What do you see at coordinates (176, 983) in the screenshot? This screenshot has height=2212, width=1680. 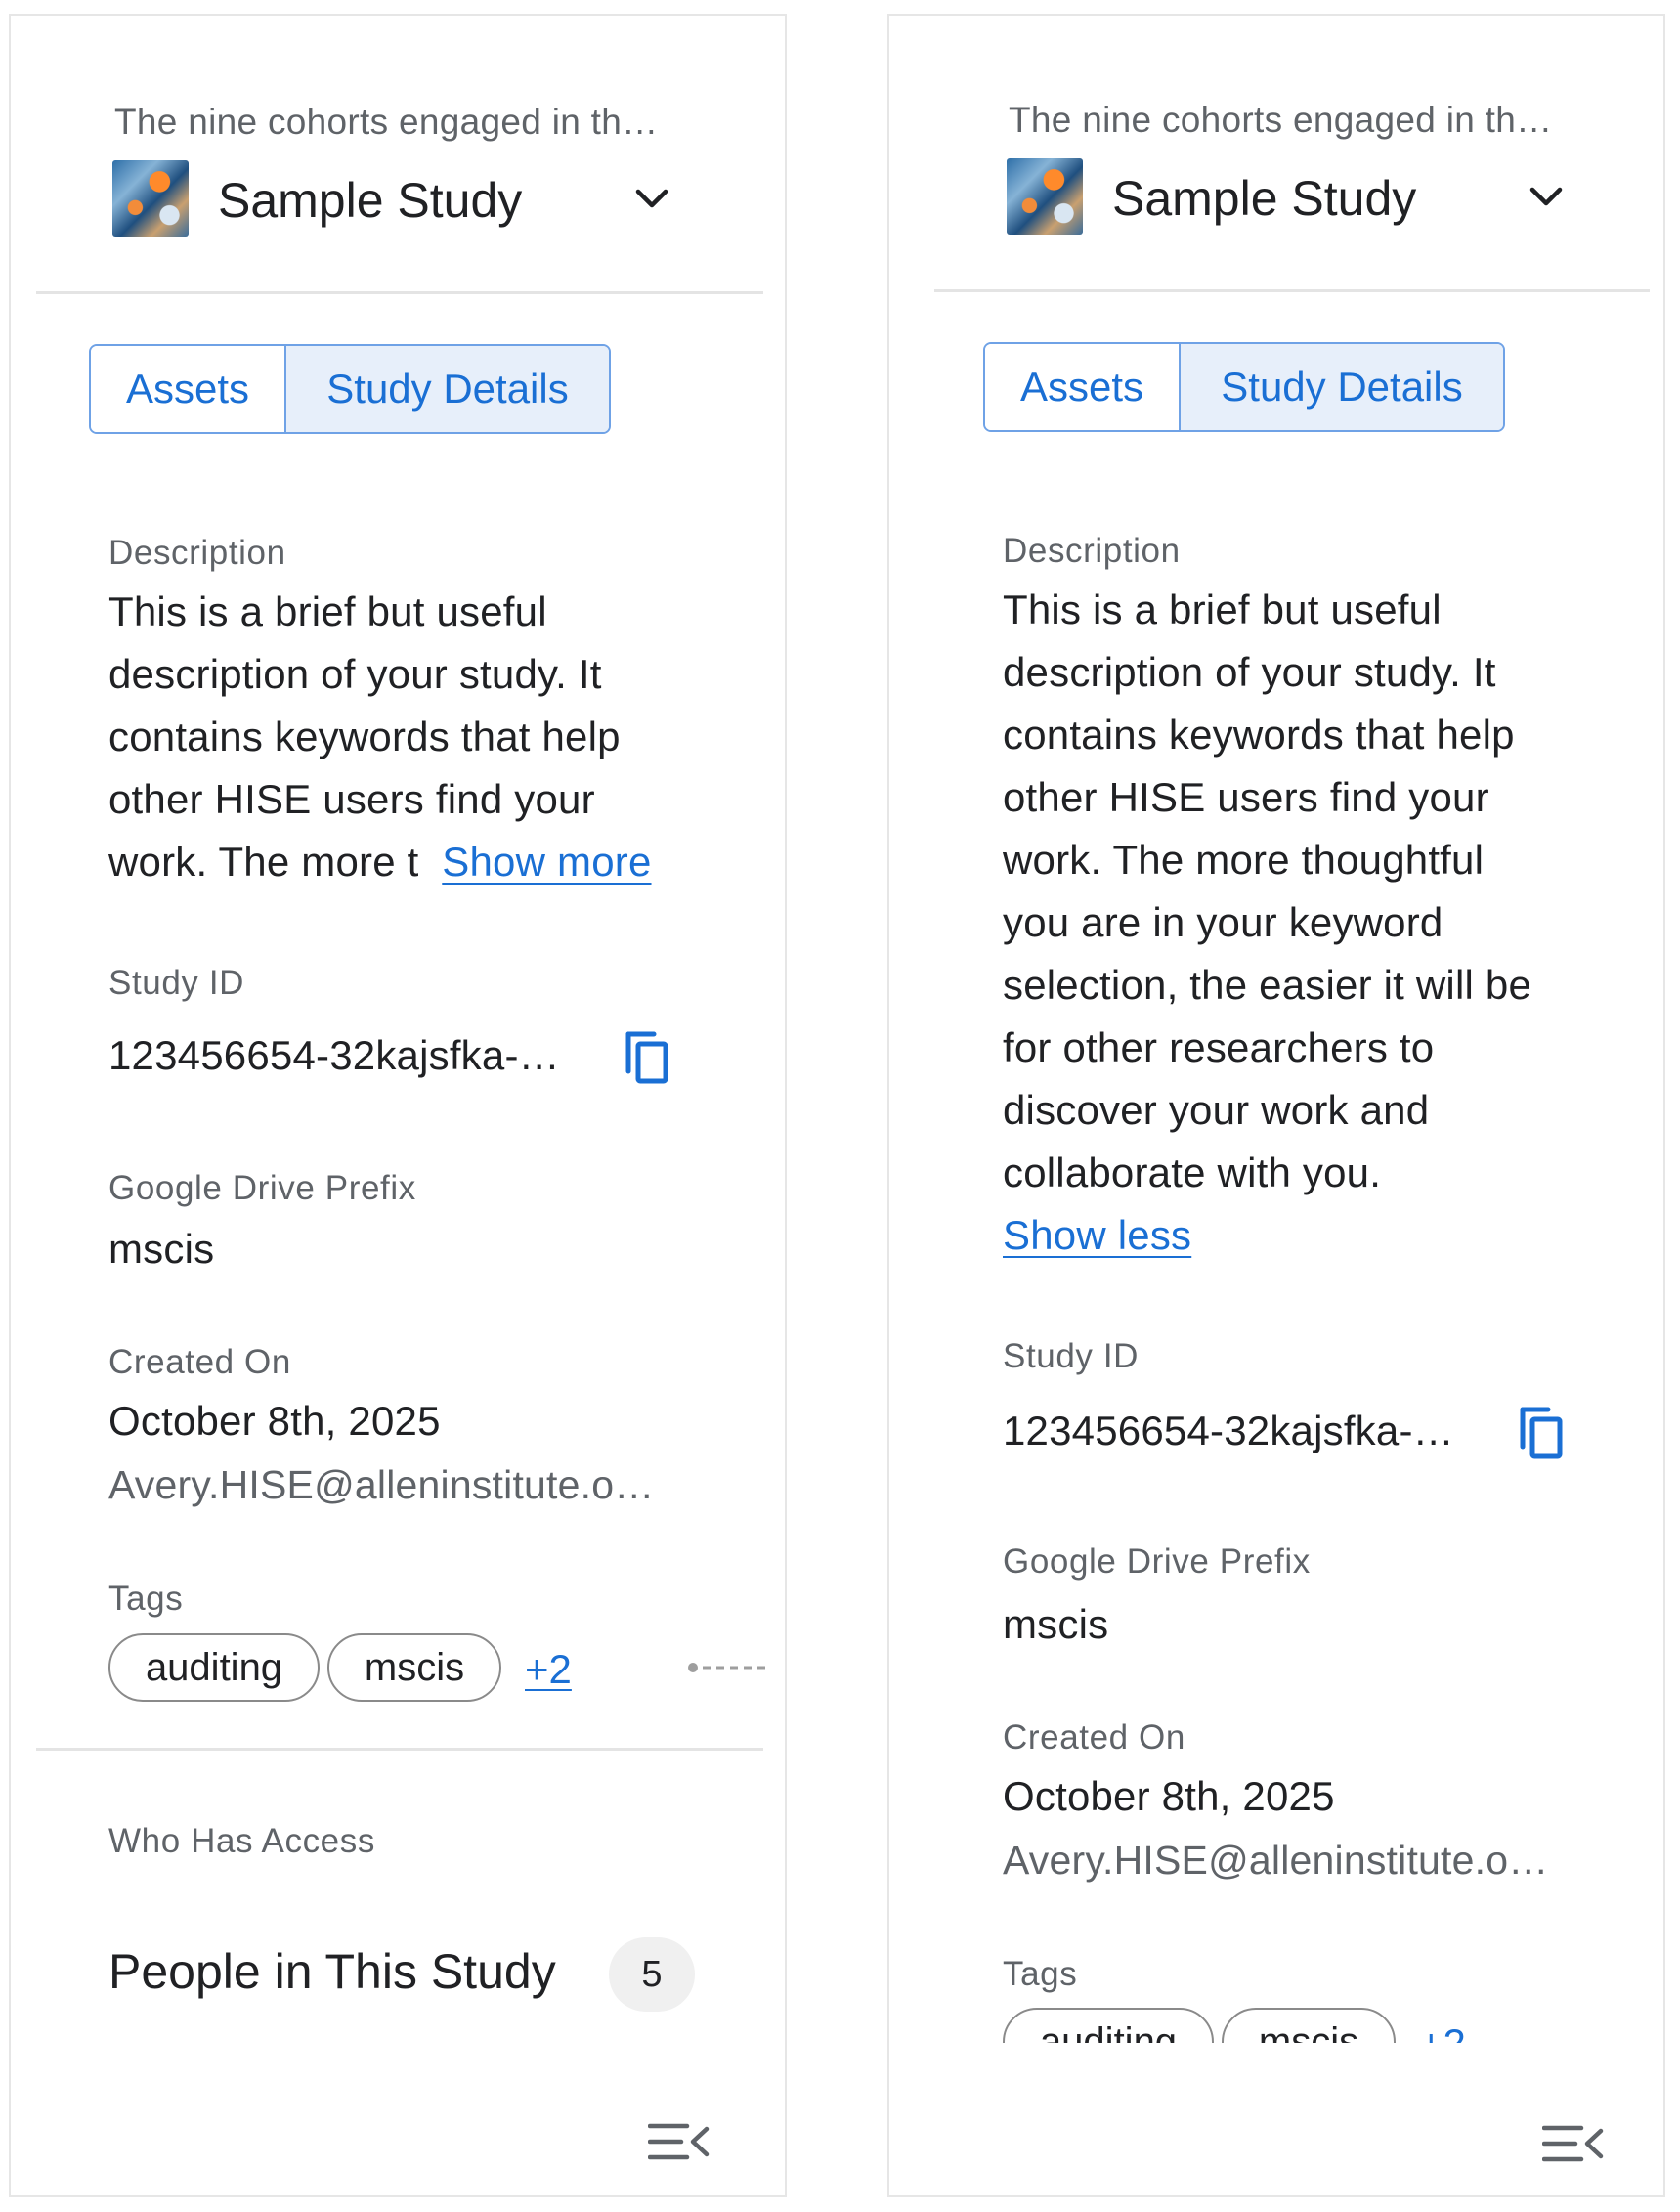 I see `study-id-label: Study ID` at bounding box center [176, 983].